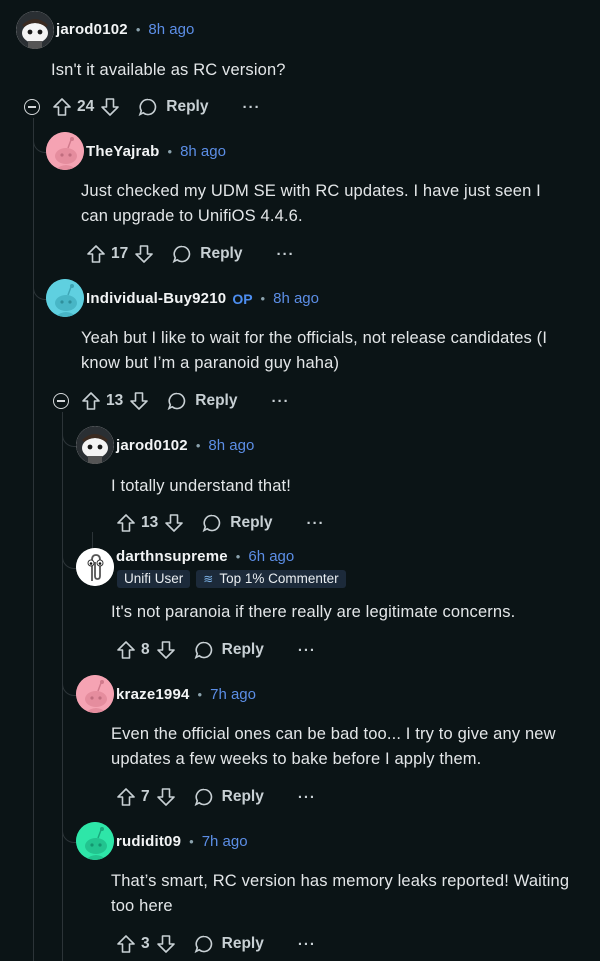  What do you see at coordinates (182, 842) in the screenshot?
I see `comment-meta: rudidit09 • 7h ago` at bounding box center [182, 842].